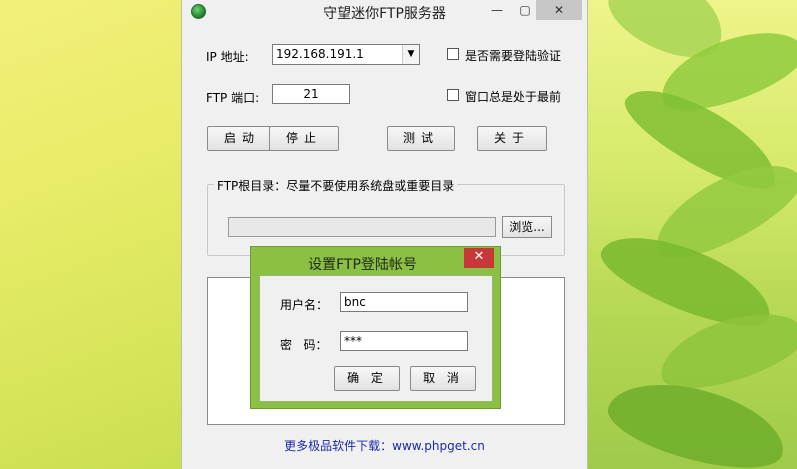 This screenshot has width=797, height=469. I want to click on ip-address-select: 192.168.191.1 ▼, so click(346, 54).